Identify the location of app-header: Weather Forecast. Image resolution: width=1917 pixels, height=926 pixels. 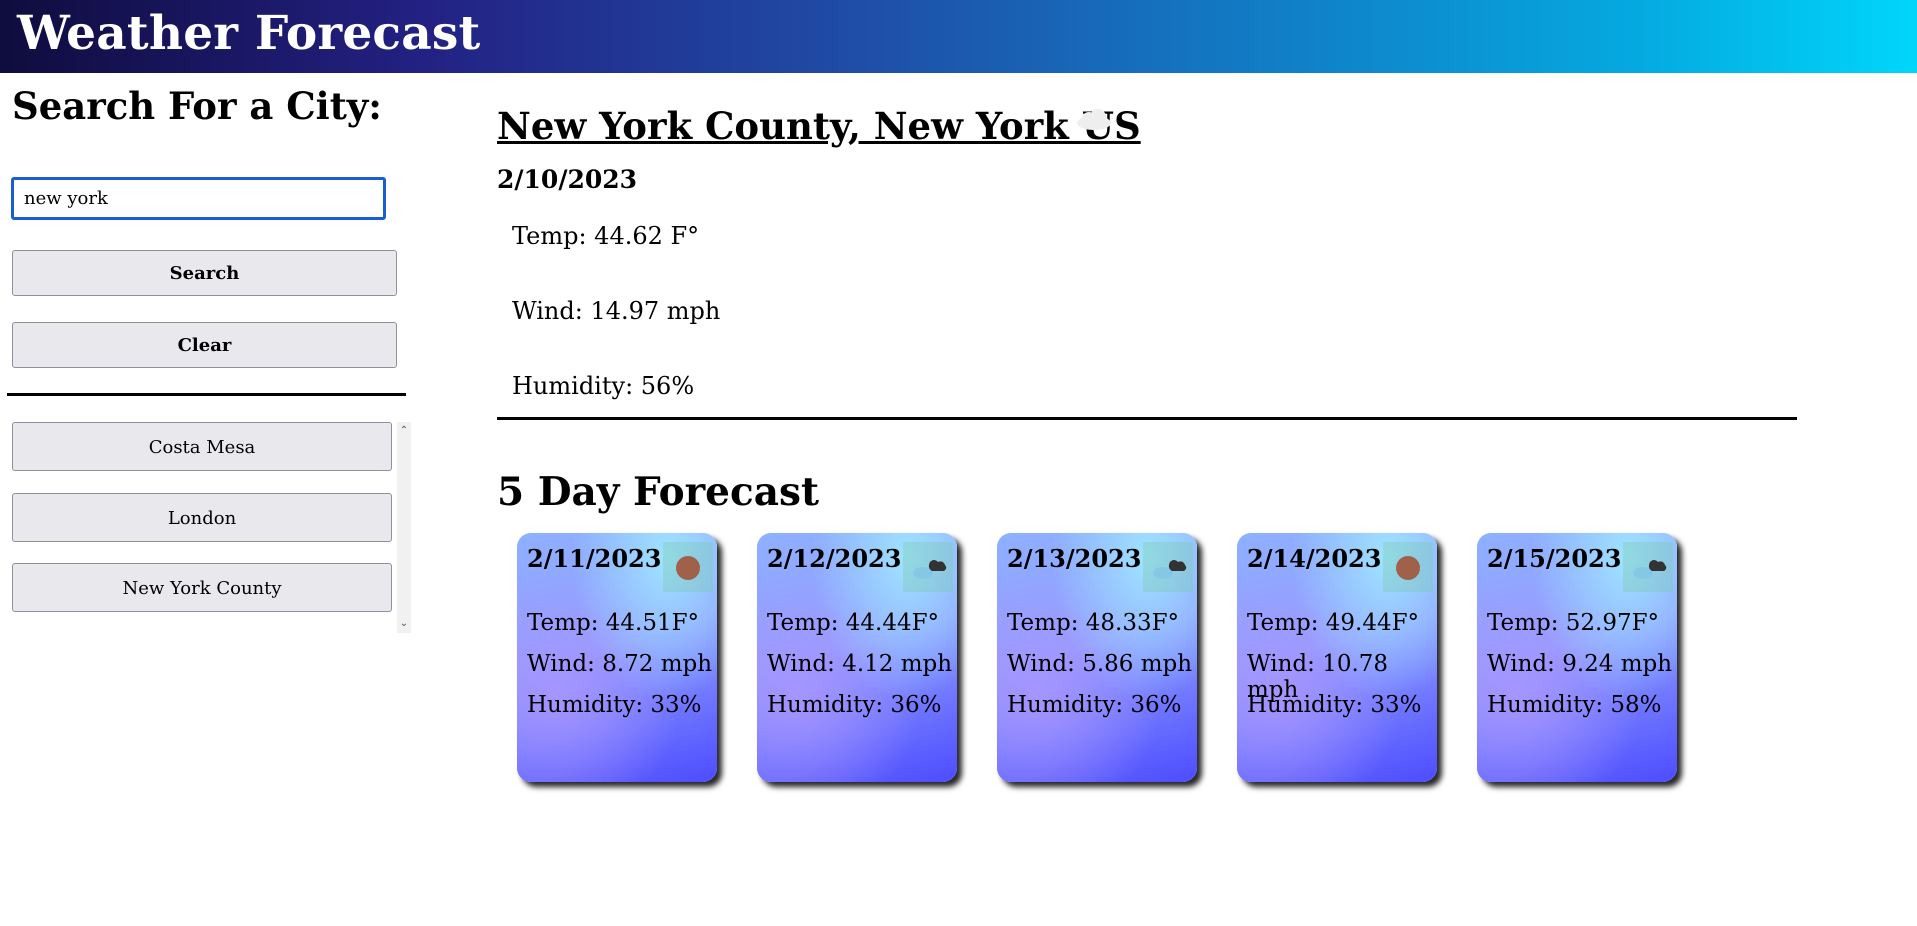
(958, 36).